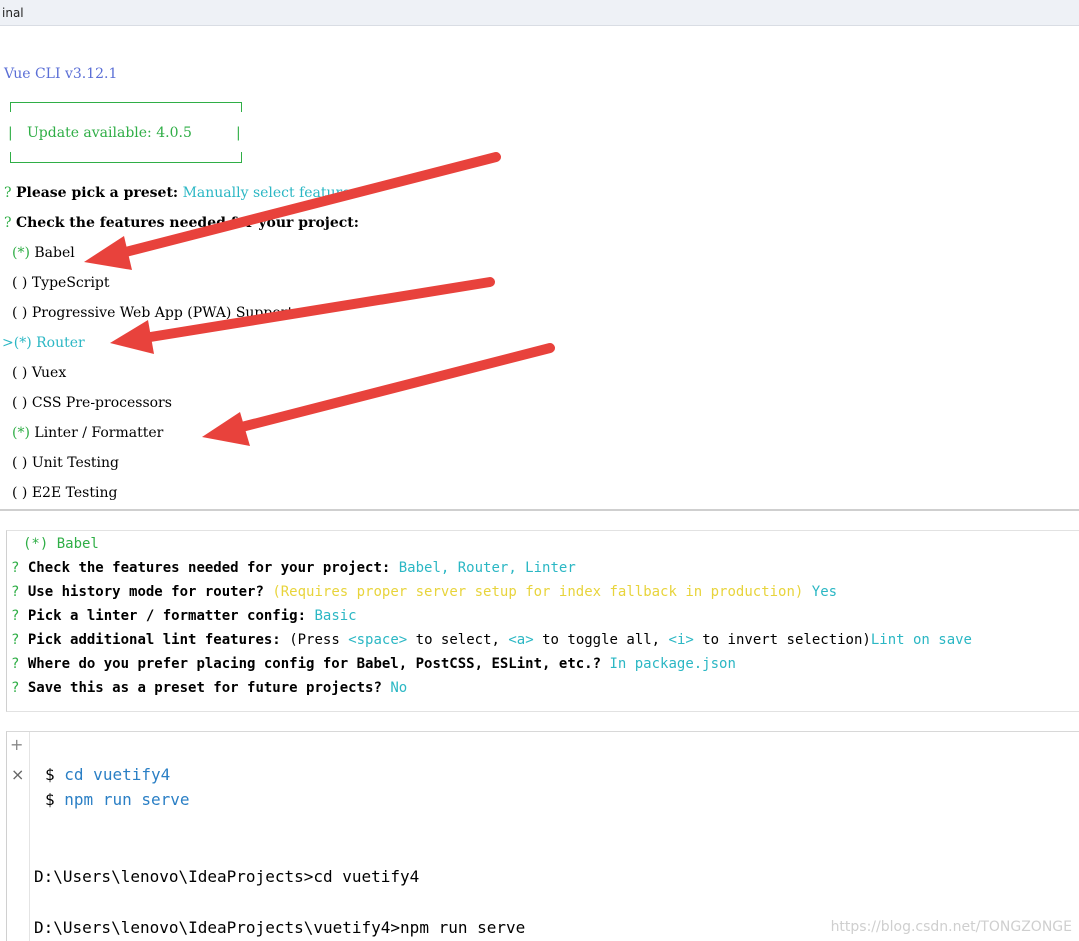 The height and width of the screenshot is (941, 1079). Describe the element at coordinates (75, 463) in the screenshot. I see `feature-label: Unit Testing` at that location.